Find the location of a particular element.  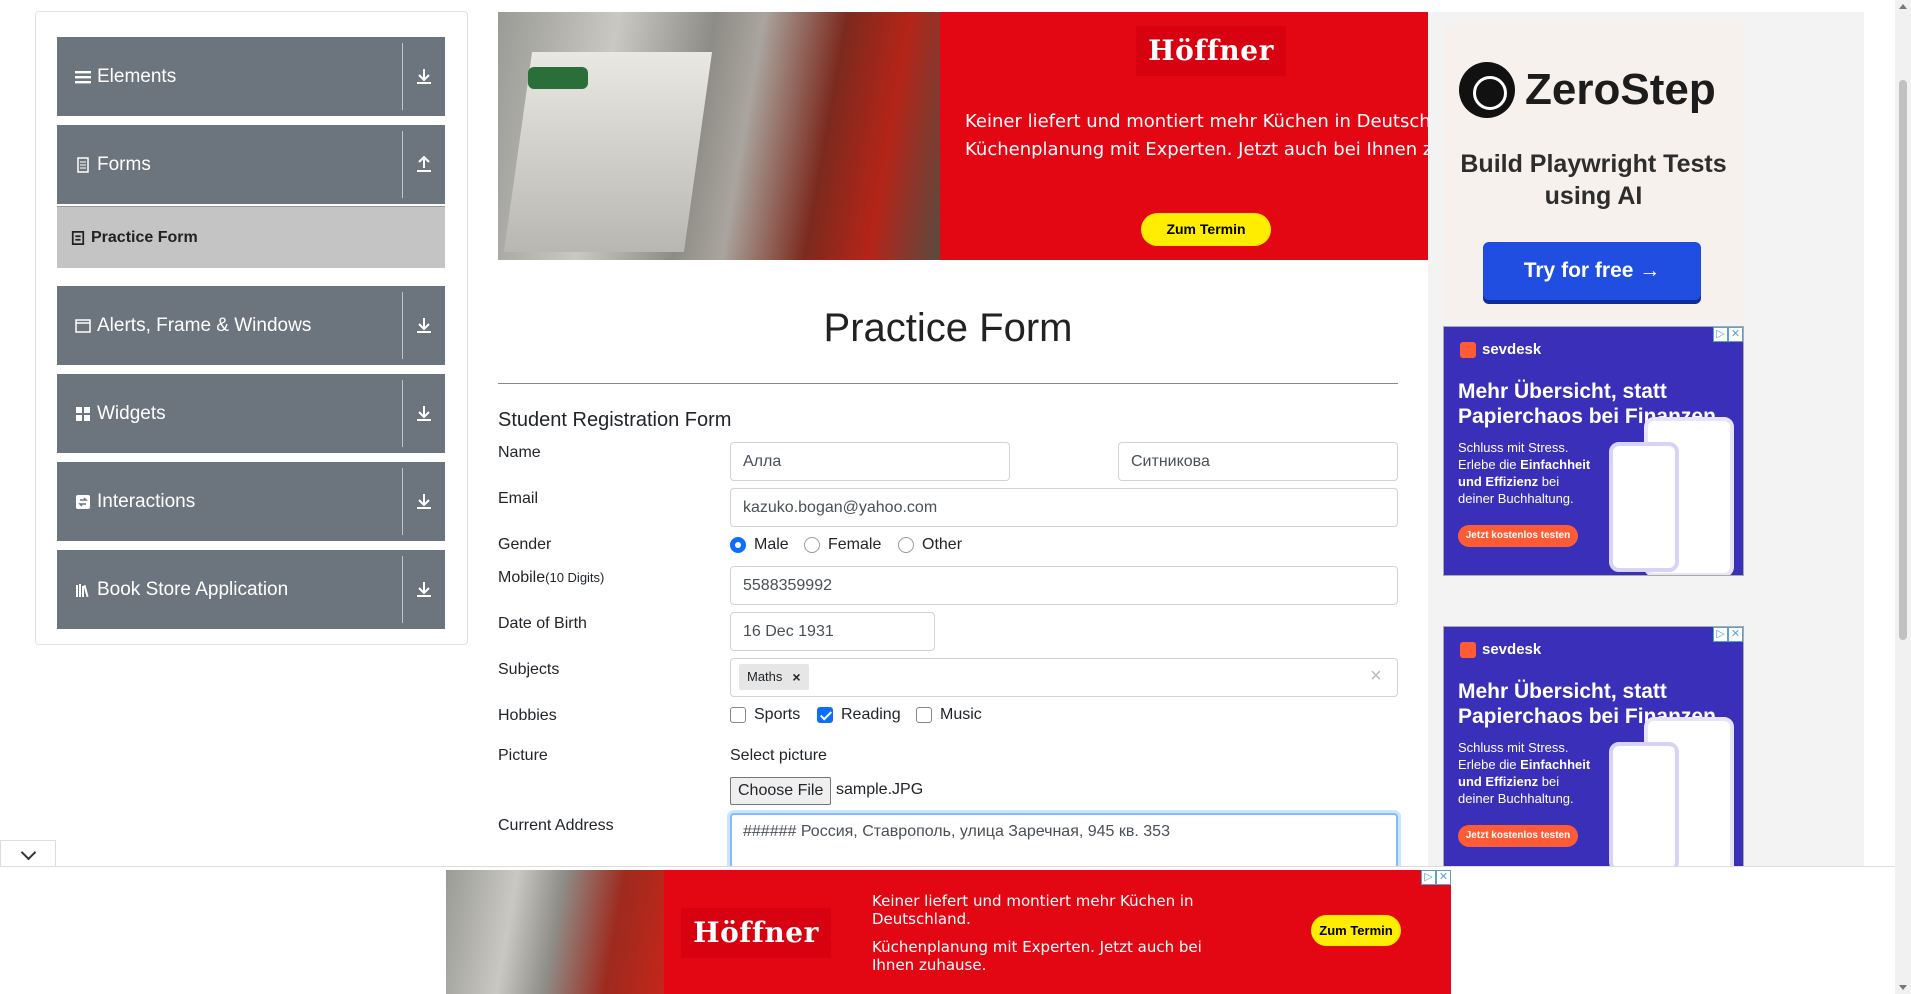

upload-arrow-icon is located at coordinates (424, 164).